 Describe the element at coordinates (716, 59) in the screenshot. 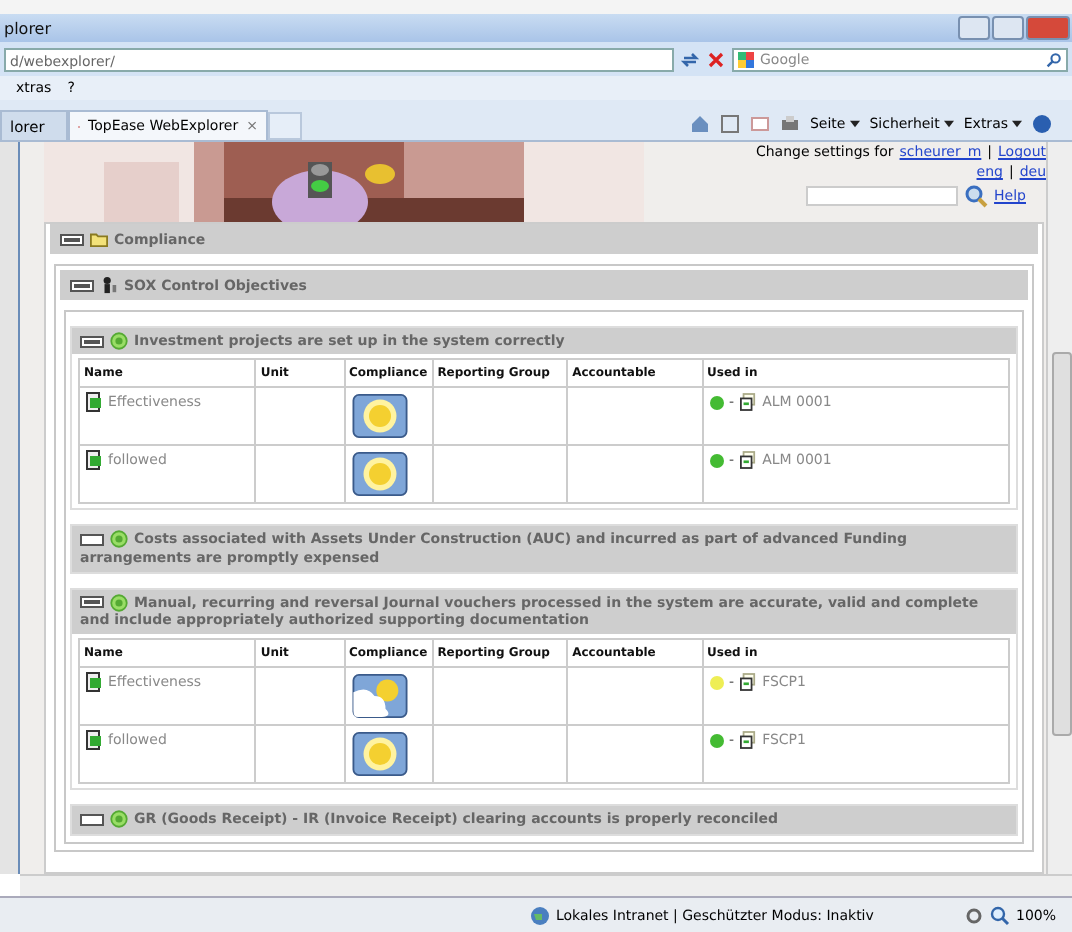

I see `stop-icon` at that location.